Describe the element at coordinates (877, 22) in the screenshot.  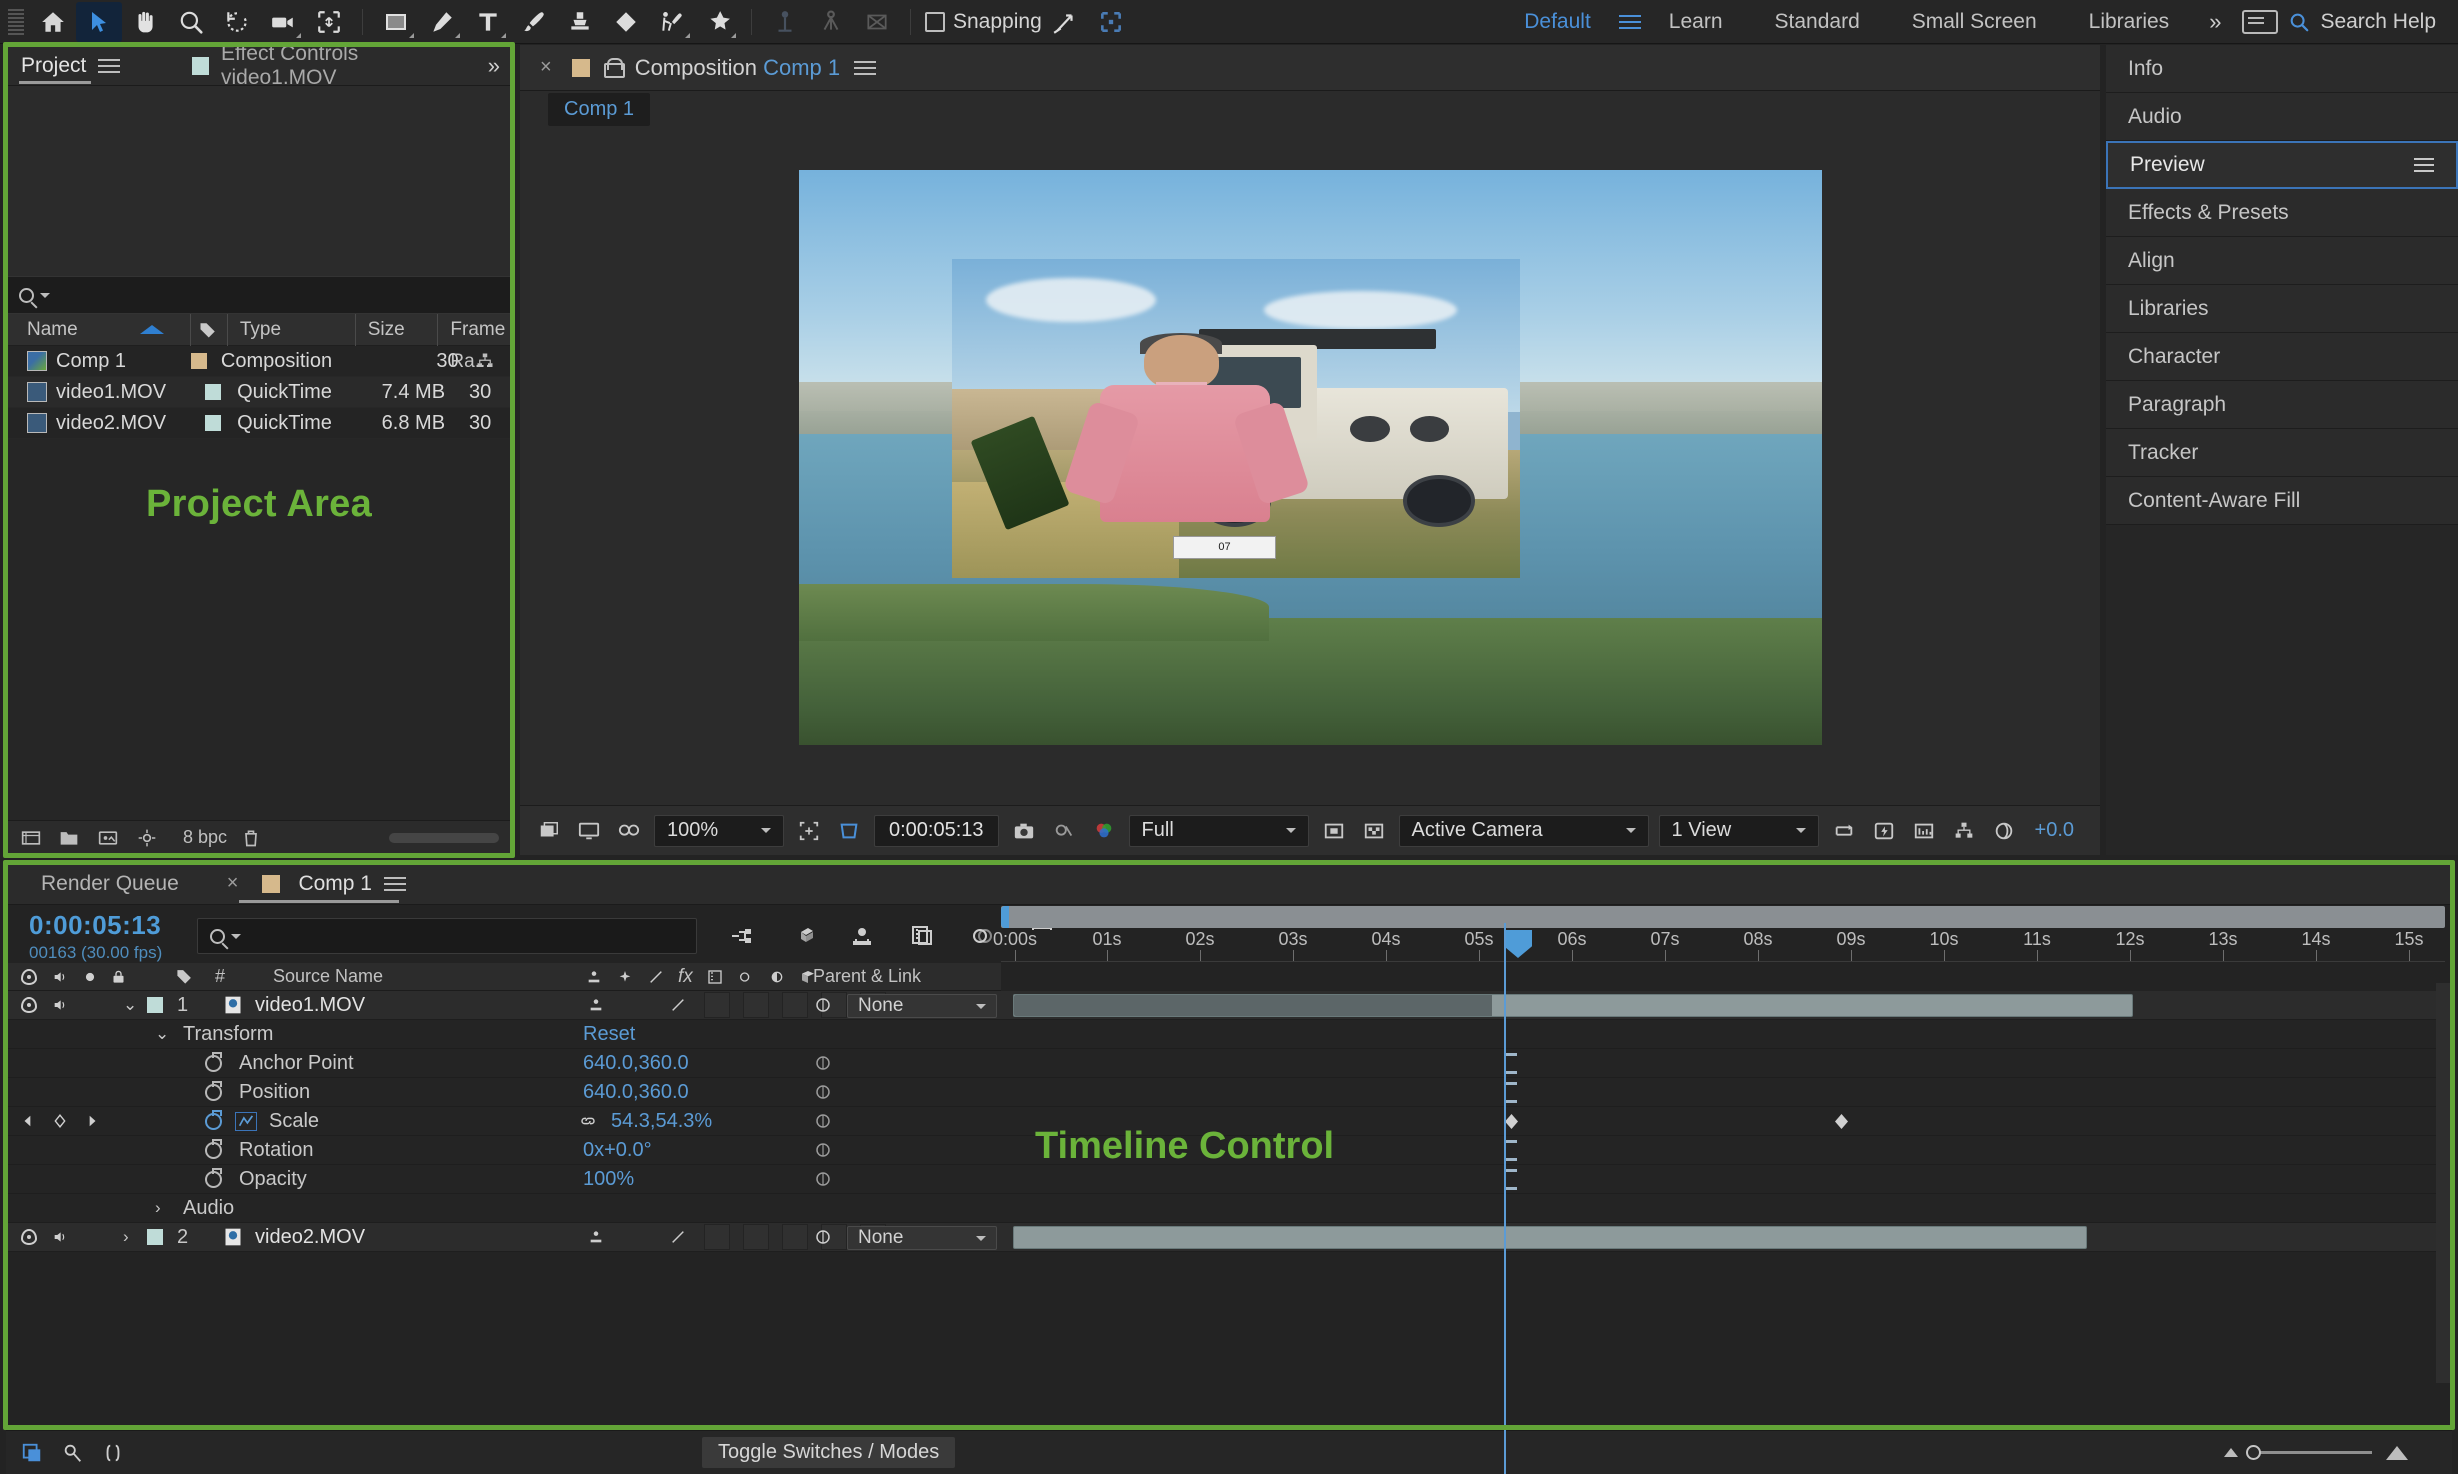
I see `axis-view-icon` at that location.